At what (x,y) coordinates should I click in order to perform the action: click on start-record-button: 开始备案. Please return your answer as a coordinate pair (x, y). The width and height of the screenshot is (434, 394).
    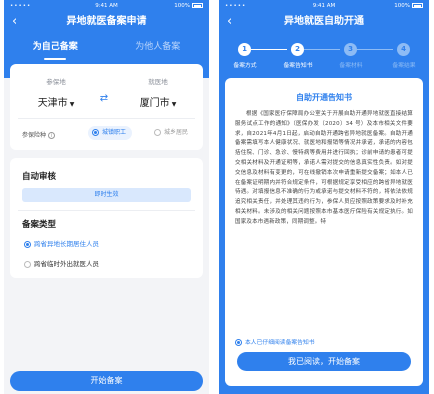
    Looking at the image, I should click on (106, 381).